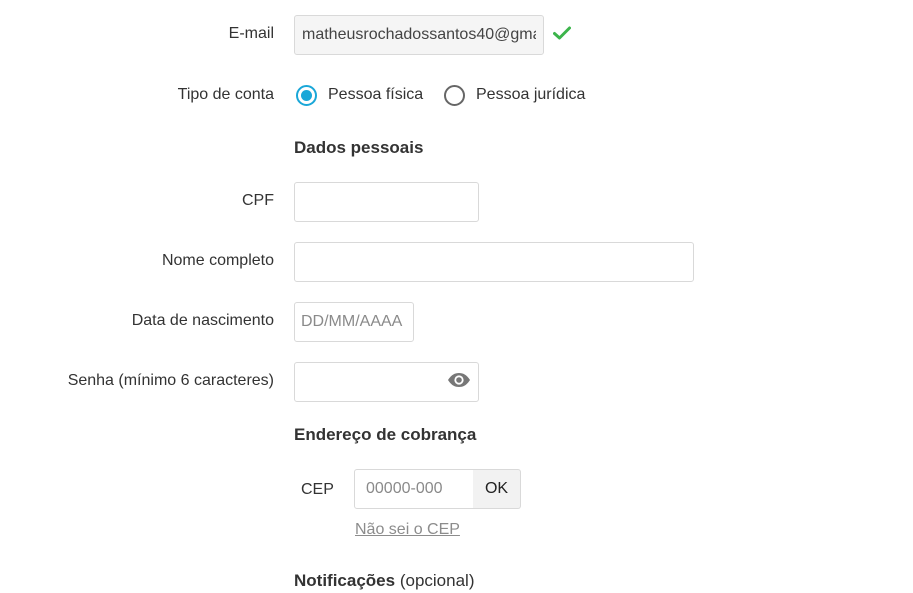  Describe the element at coordinates (225, 94) in the screenshot. I see `account-type-label: Tipo de conta` at that location.